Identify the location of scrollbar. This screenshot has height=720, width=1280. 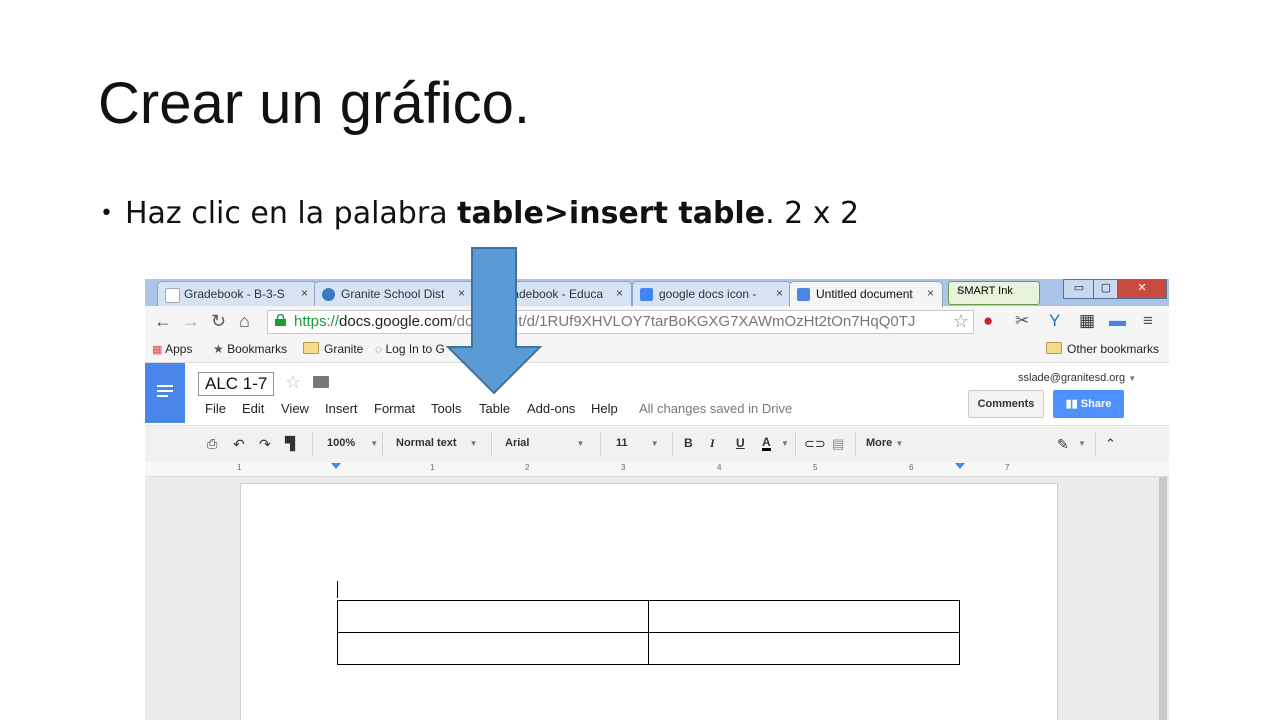
(1163, 598).